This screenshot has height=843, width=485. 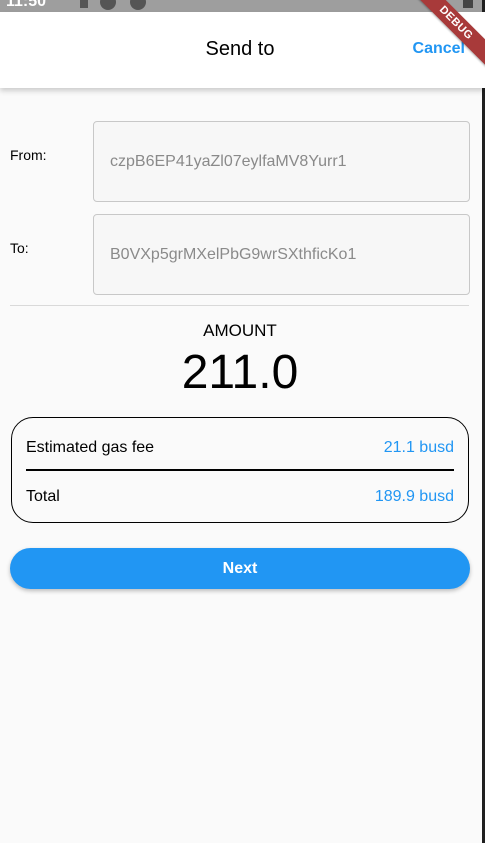 I want to click on circle-icon, so click(x=138, y=5).